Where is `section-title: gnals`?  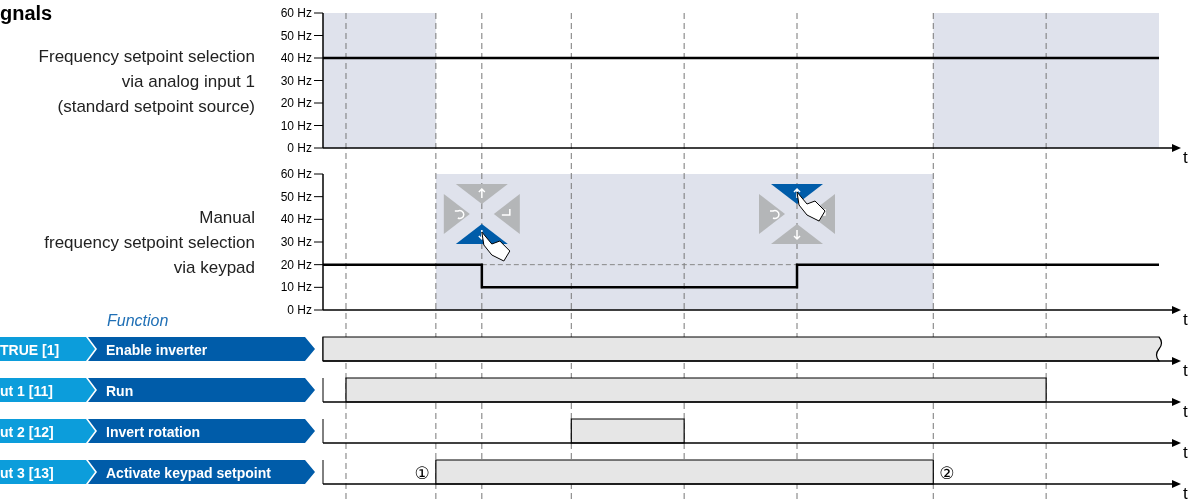
section-title: gnals is located at coordinates (26, 13).